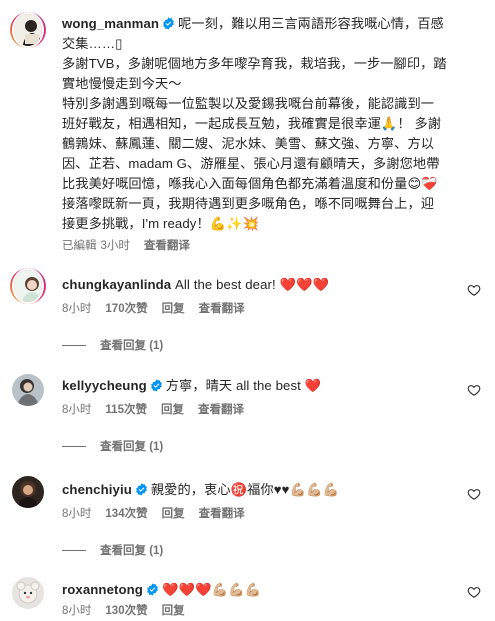  What do you see at coordinates (115, 245) in the screenshot?
I see `caption-time: 3小时` at bounding box center [115, 245].